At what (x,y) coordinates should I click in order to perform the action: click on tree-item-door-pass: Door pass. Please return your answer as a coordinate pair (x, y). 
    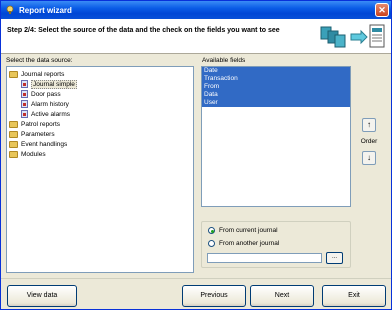
    Looking at the image, I should click on (100, 94).